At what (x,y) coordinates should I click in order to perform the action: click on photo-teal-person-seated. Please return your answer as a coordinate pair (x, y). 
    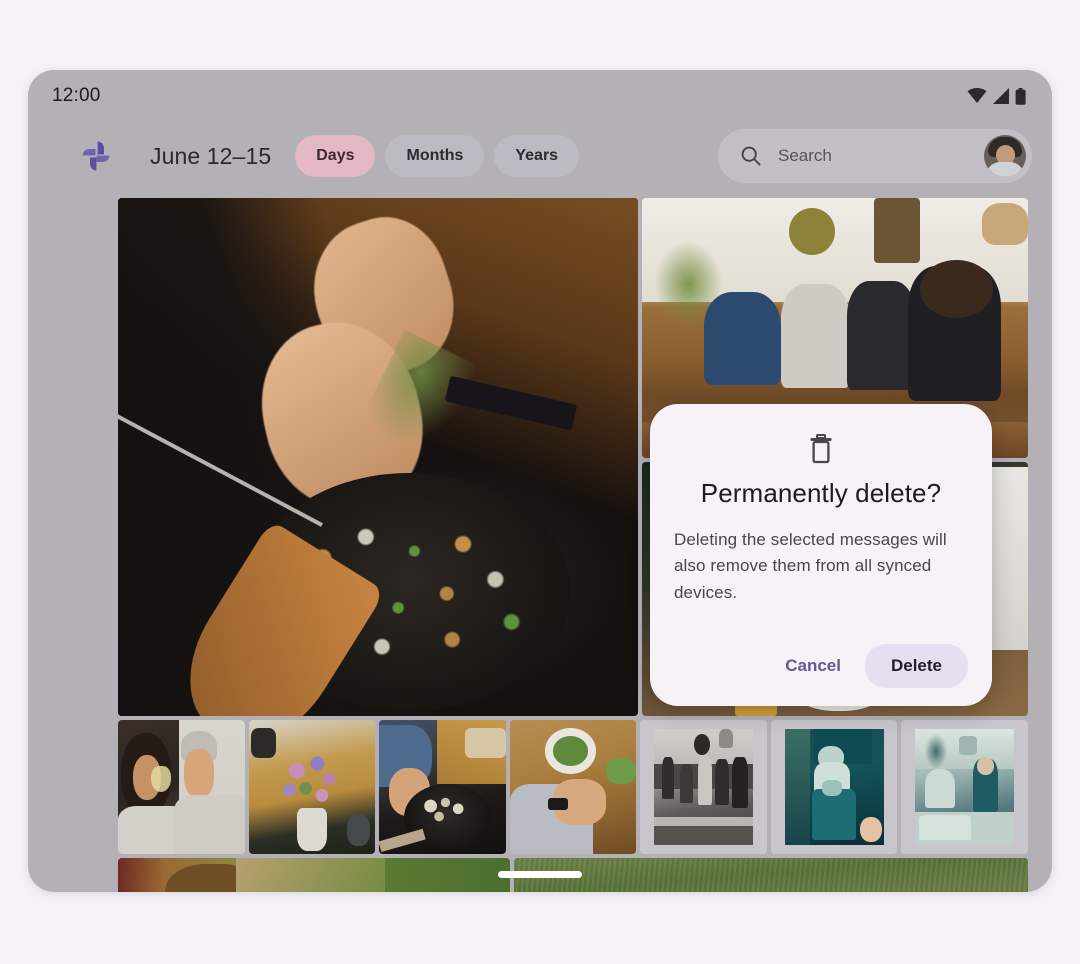
    Looking at the image, I should click on (834, 787).